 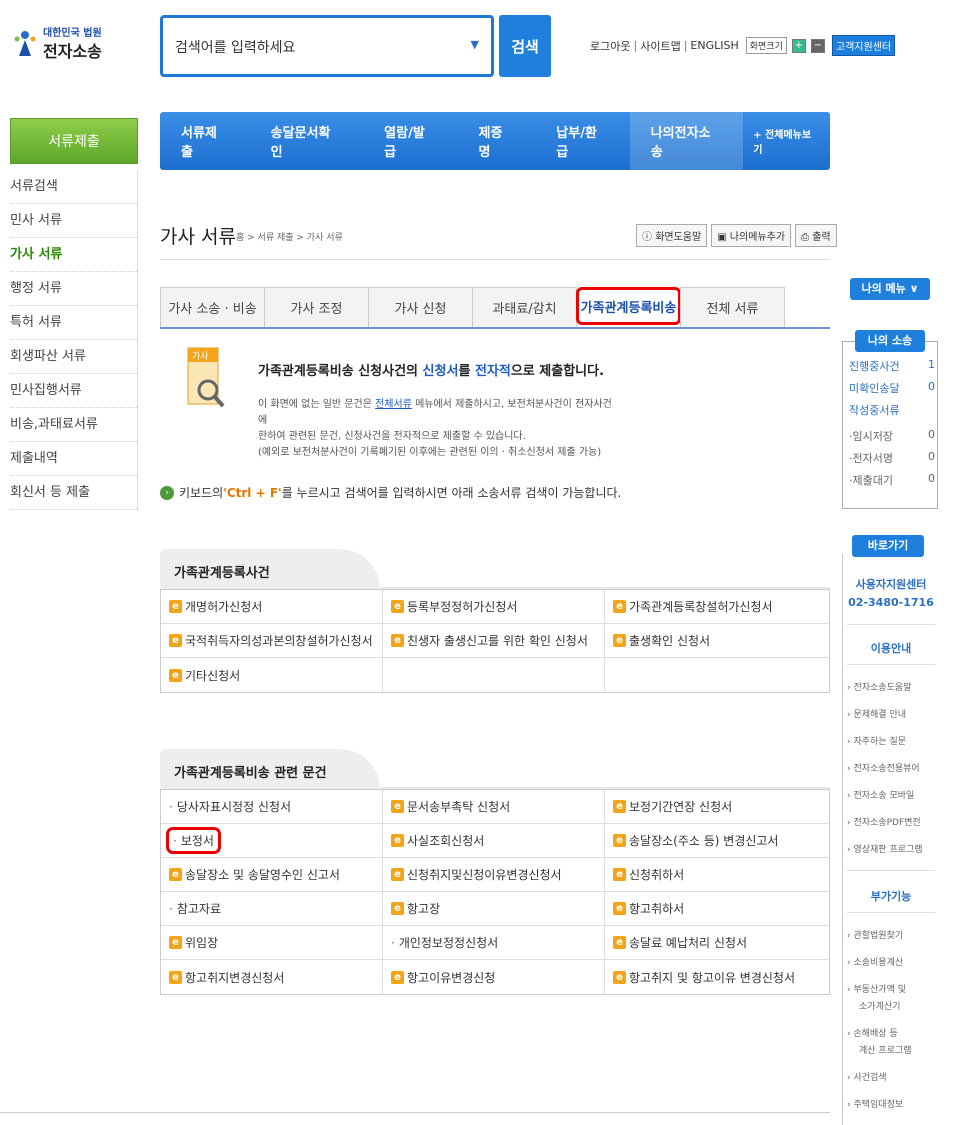 I want to click on tab-family-application: 가사 신청, so click(x=420, y=307).